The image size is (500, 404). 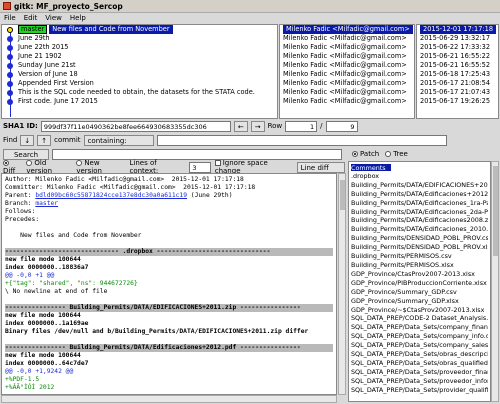 I want to click on branch-label: master, so click(x=33, y=29).